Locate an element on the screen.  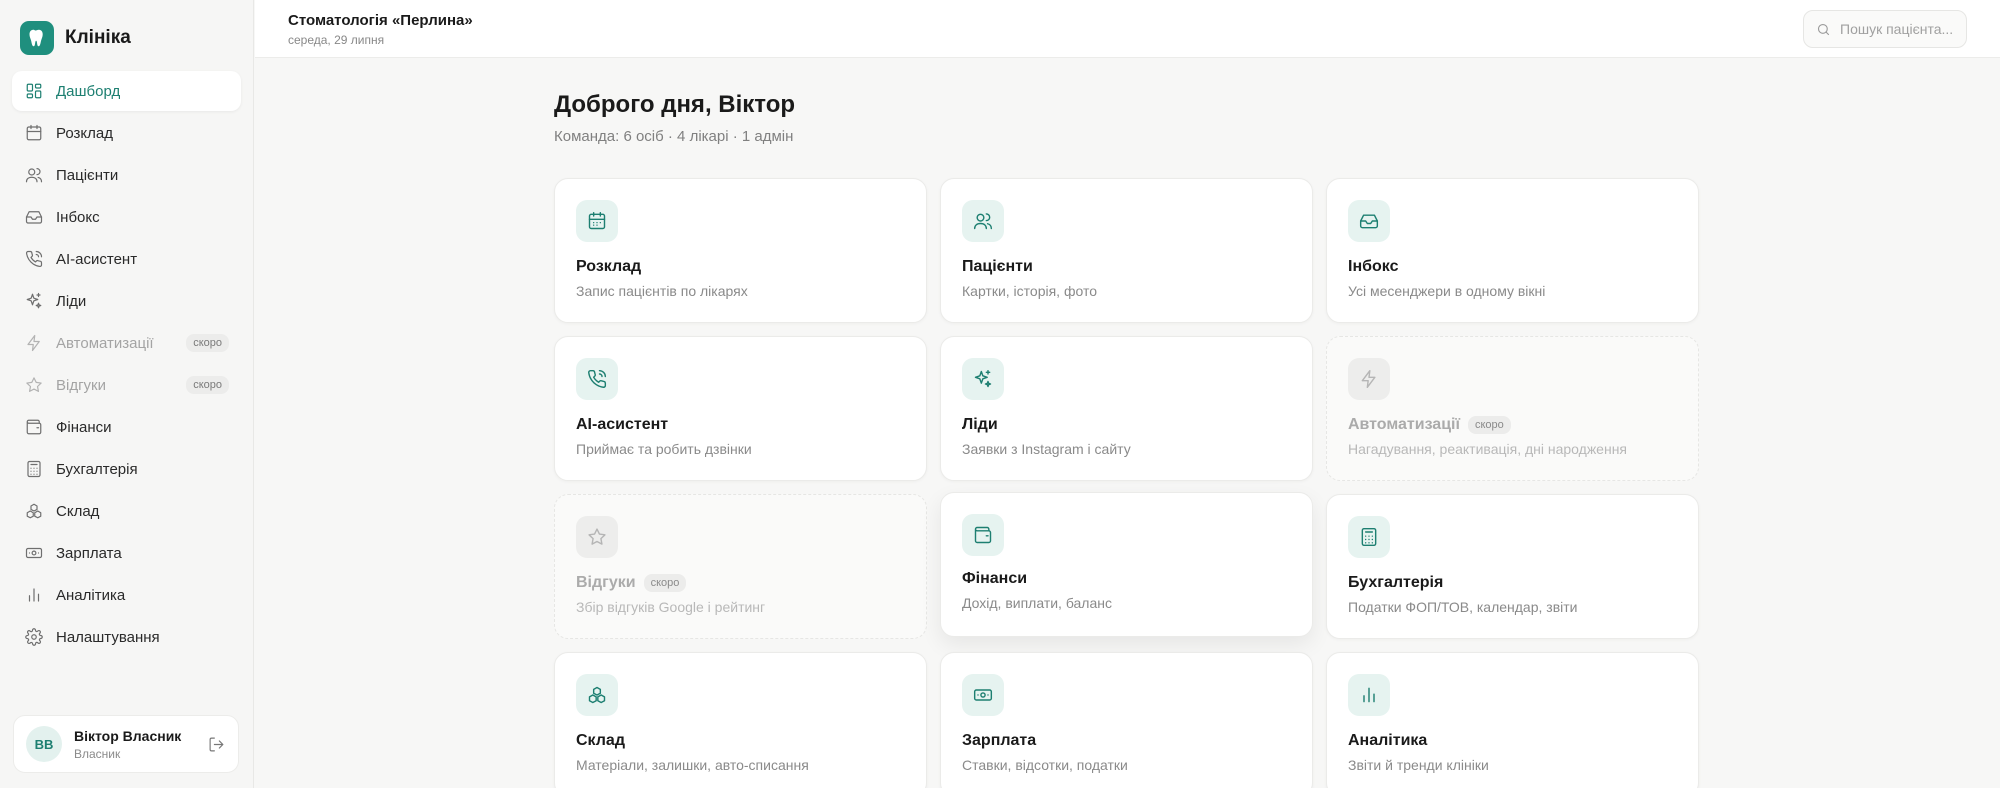
search-box is located at coordinates (1885, 29).